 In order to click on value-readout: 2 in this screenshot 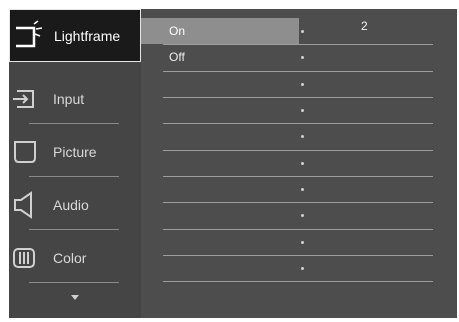, I will do `click(364, 26)`.